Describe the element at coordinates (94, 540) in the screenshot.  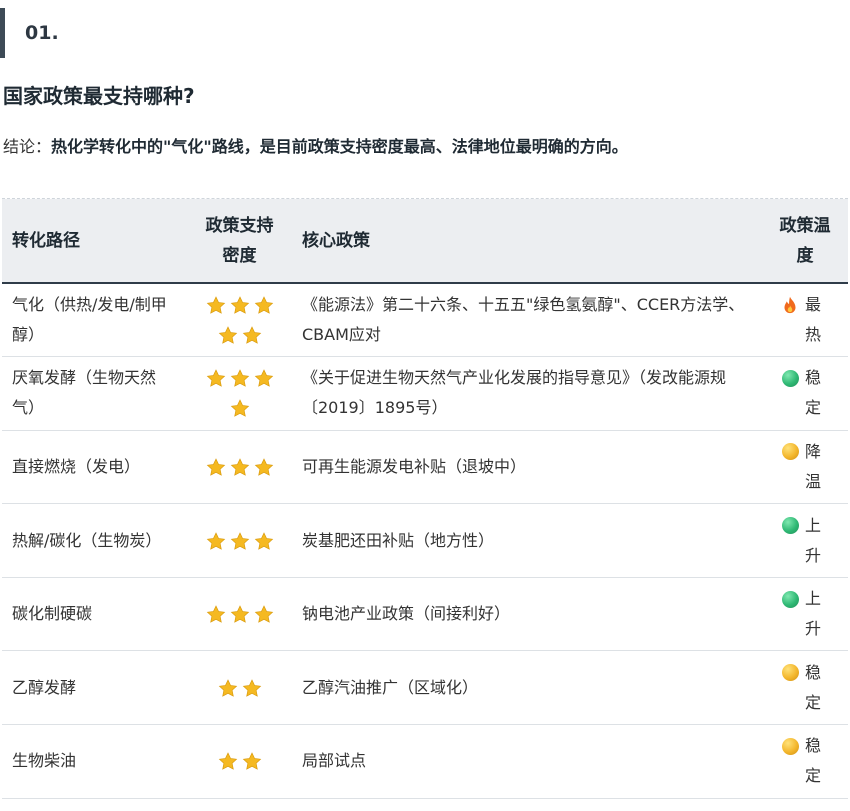
I see `cell-path: 热解/碳化（生物炭）` at that location.